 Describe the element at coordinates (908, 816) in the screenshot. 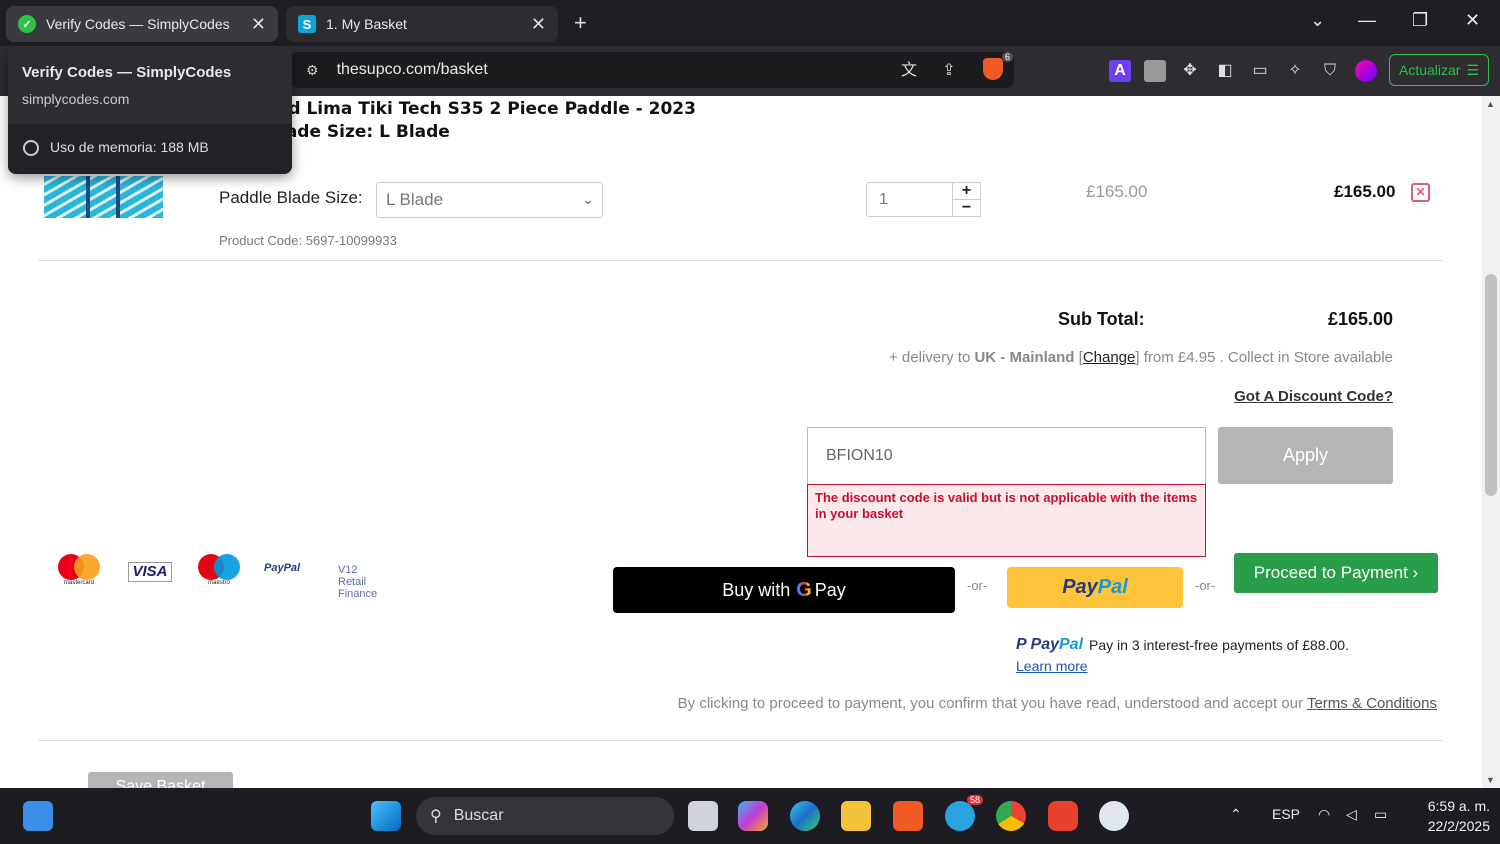

I see `brave-browser-icon` at that location.